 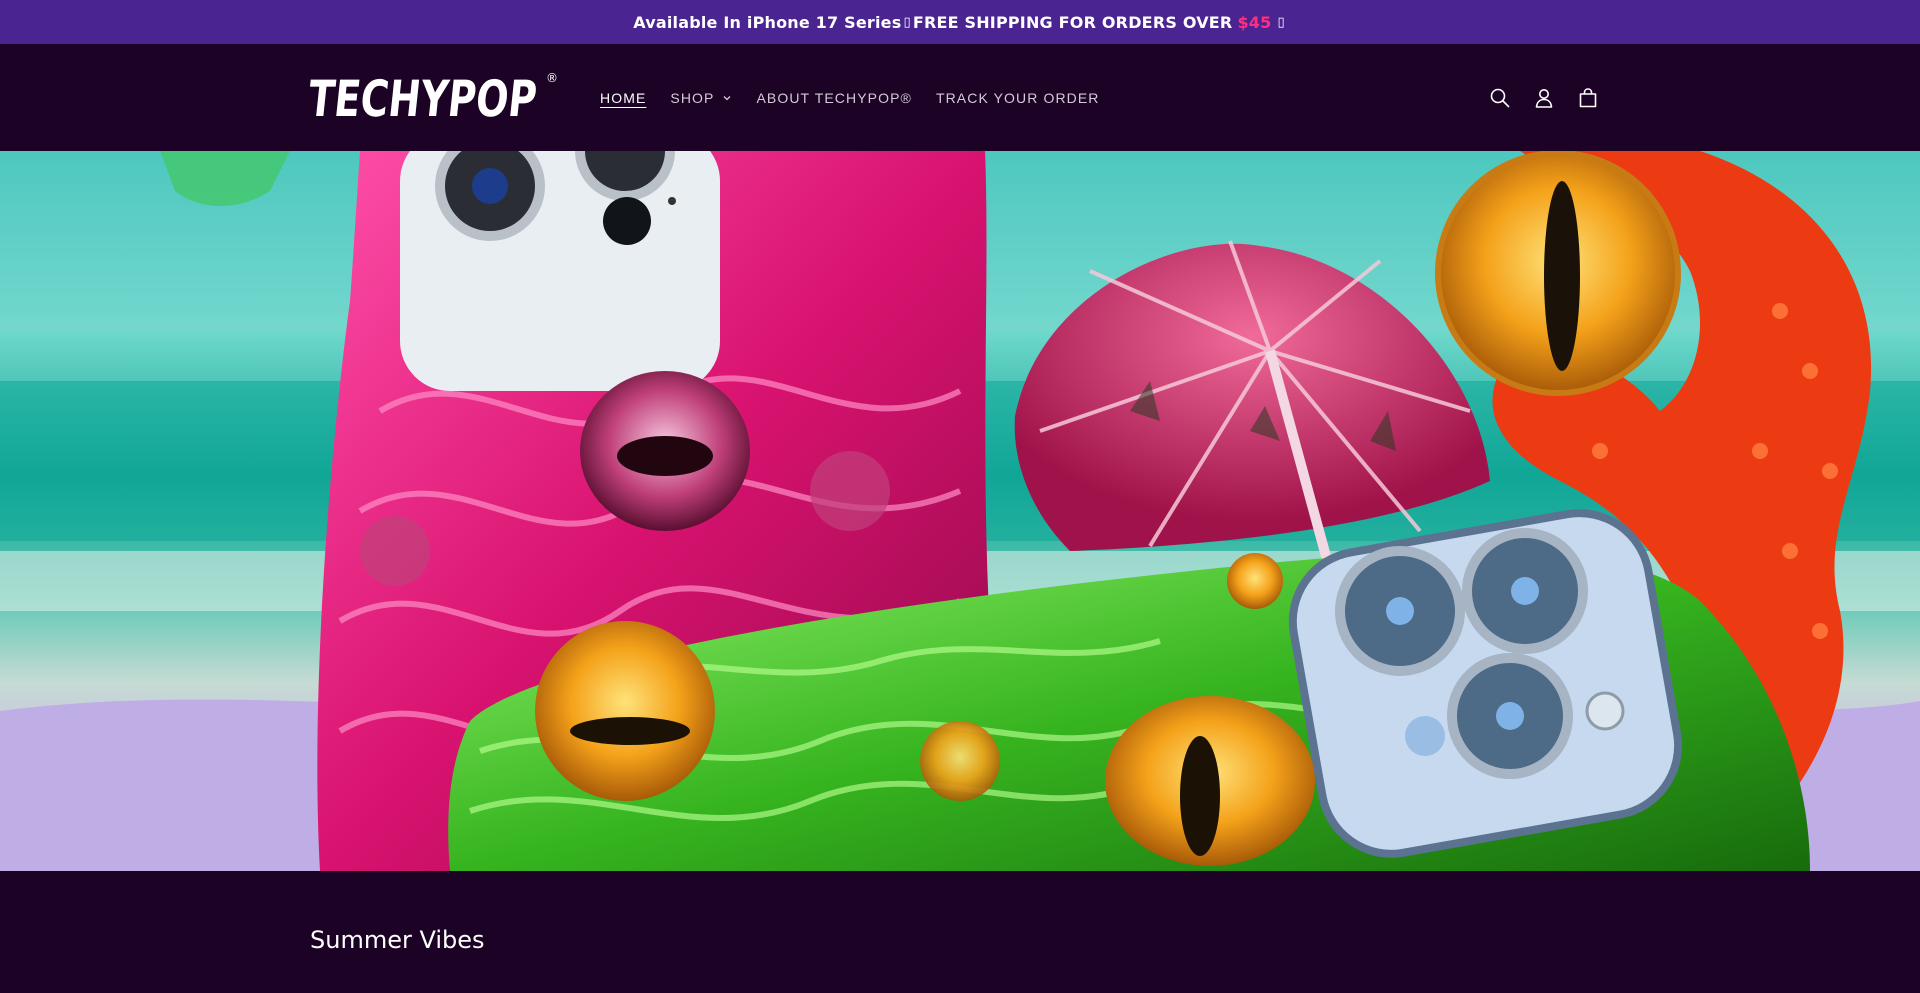 I want to click on nav-about: ABOUT TECHYPOP®, so click(x=833, y=98).